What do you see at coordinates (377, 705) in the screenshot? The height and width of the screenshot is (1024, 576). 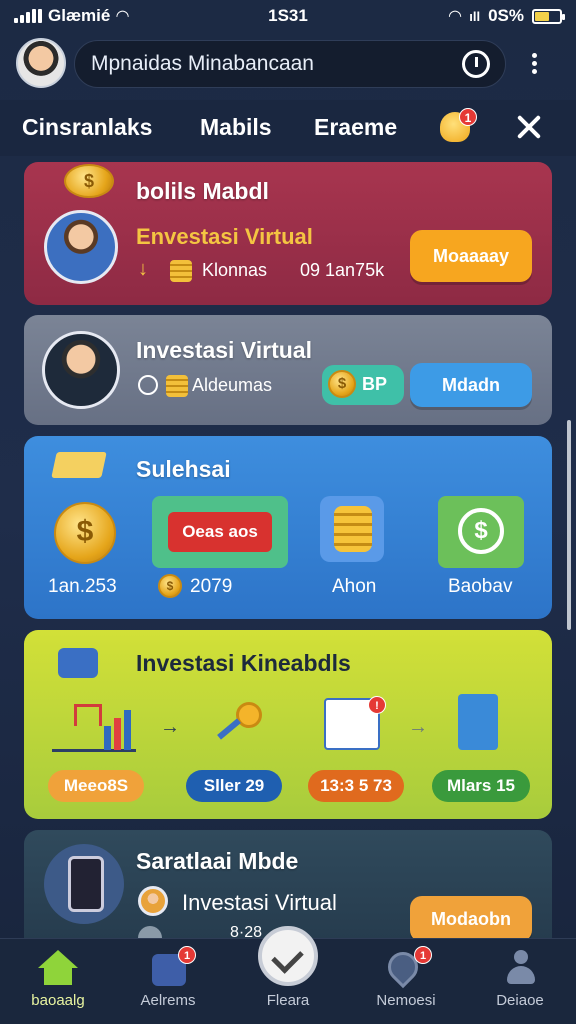 I see `document-badge: !` at bounding box center [377, 705].